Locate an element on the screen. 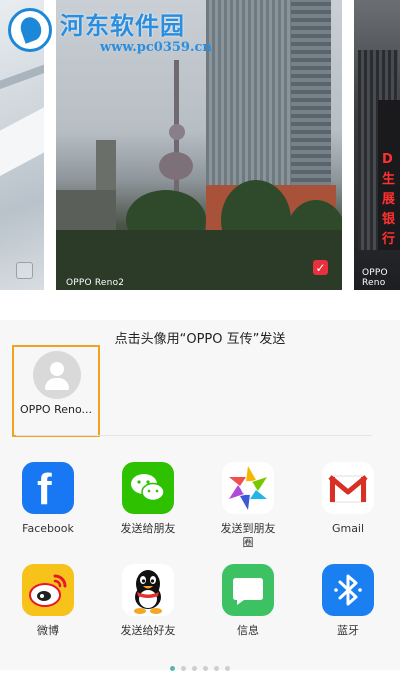 The height and width of the screenshot is (675, 400). moments-icon is located at coordinates (248, 488).